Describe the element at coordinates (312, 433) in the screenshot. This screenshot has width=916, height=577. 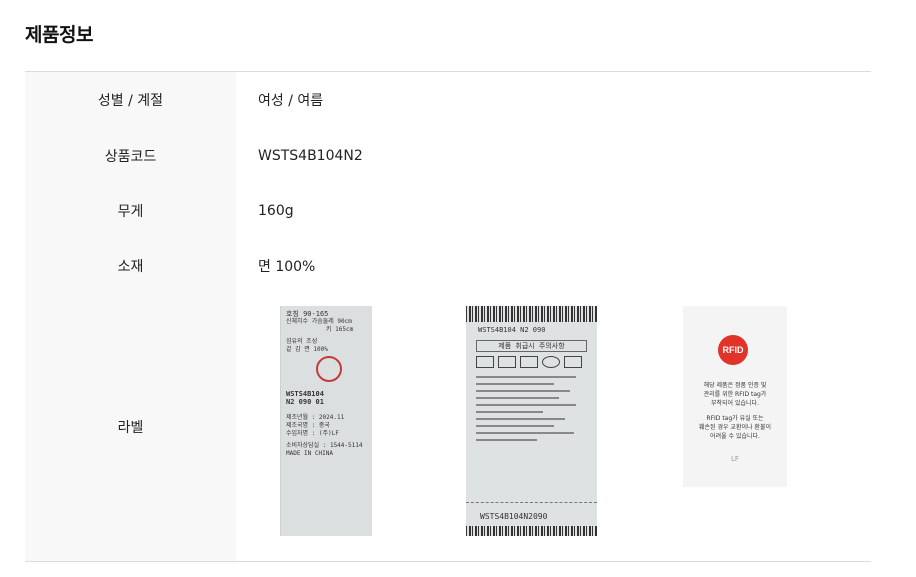
I see `importer-line: 수입자명 : (주)LF` at that location.